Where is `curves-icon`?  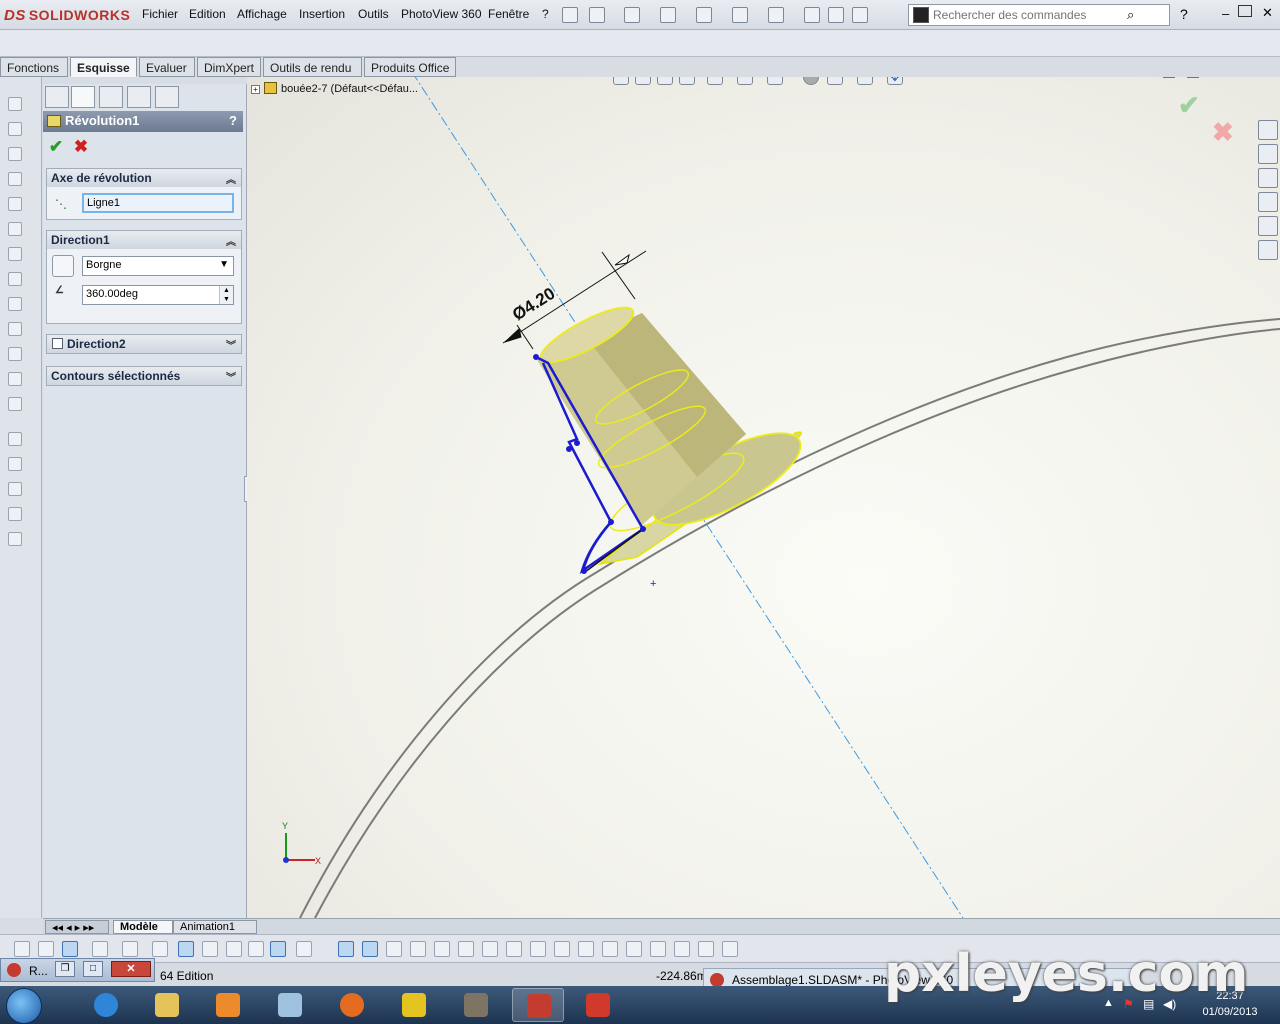 curves-icon is located at coordinates (15, 514).